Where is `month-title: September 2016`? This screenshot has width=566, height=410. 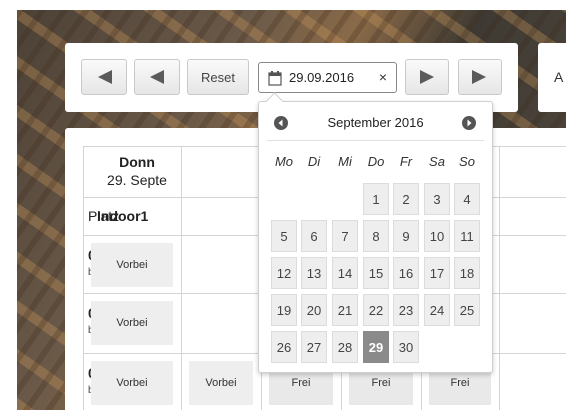 month-title: September 2016 is located at coordinates (375, 122).